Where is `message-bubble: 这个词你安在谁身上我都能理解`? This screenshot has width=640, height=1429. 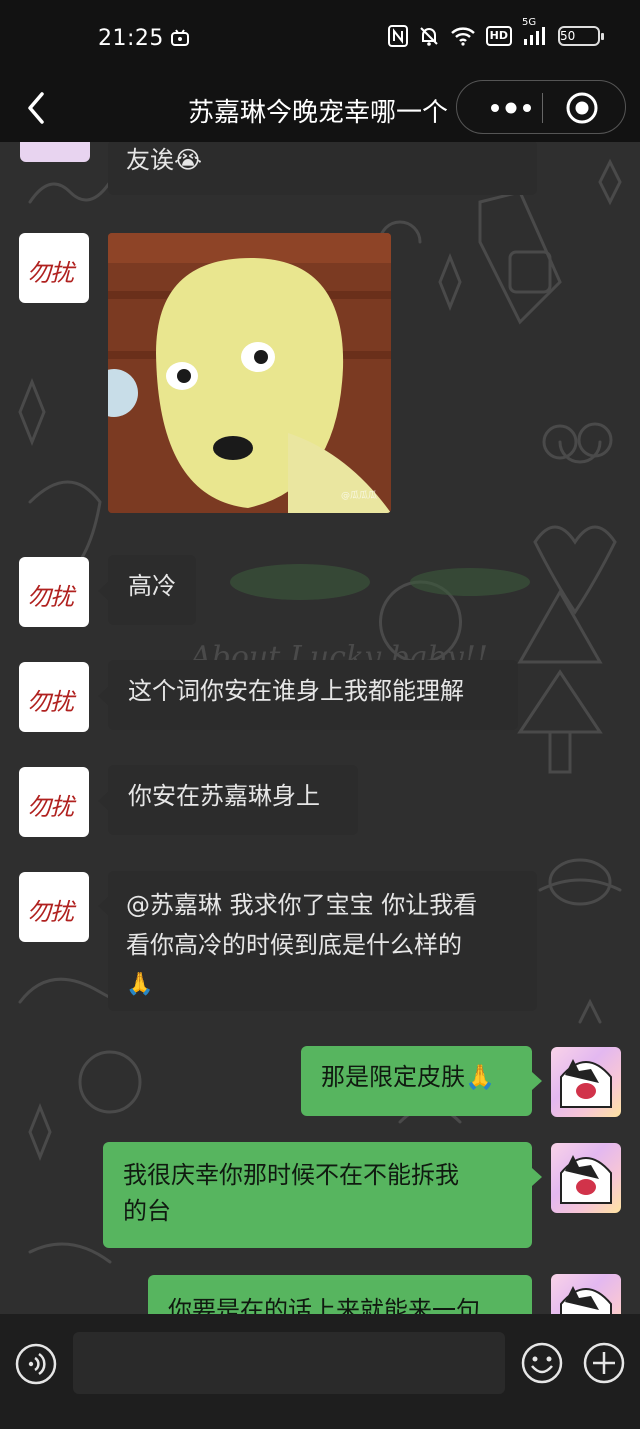
message-bubble: 这个词你安在谁身上我都能理解 is located at coordinates (313, 695).